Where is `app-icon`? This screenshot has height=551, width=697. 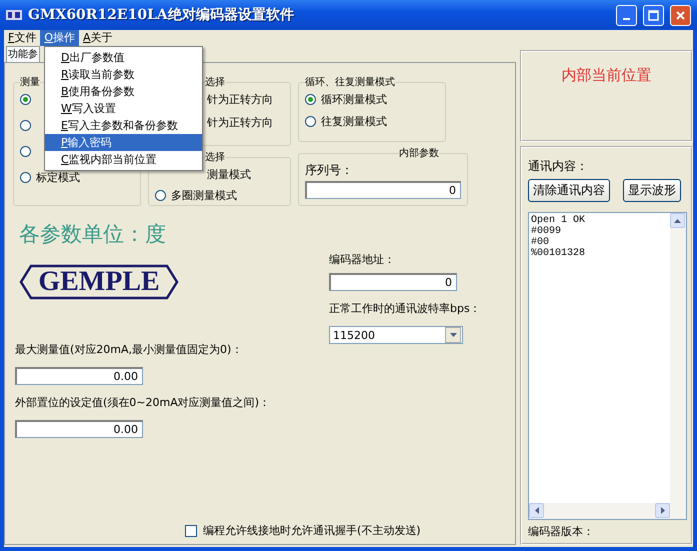
app-icon is located at coordinates (14, 15).